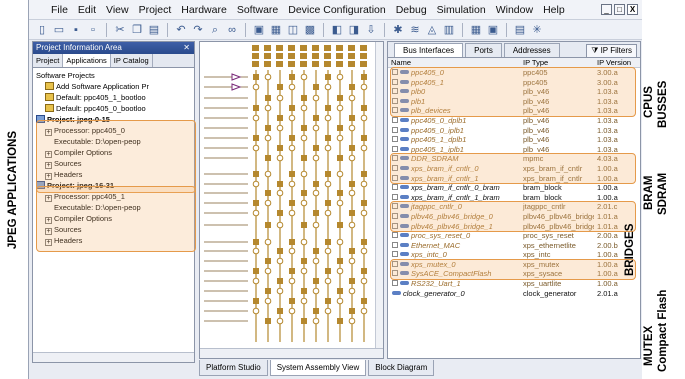  Describe the element at coordinates (336, 10) in the screenshot. I see `menu-device-configuration: Device Configuration` at that location.